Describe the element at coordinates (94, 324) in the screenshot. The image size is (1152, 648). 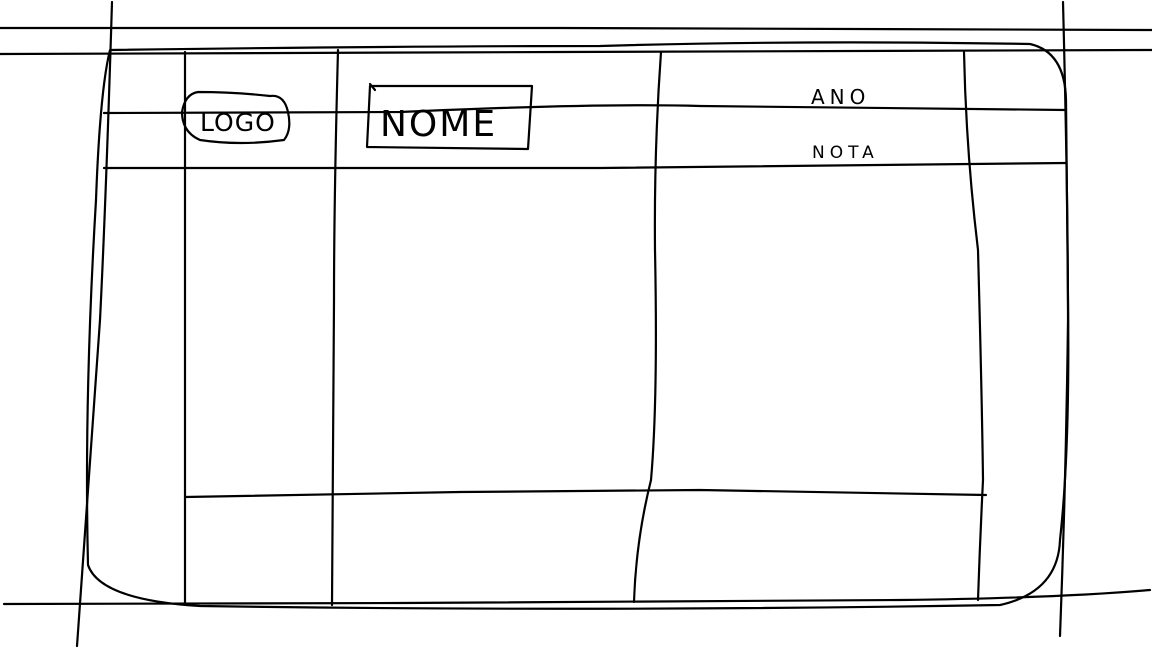
I see `guide-left-line` at that location.